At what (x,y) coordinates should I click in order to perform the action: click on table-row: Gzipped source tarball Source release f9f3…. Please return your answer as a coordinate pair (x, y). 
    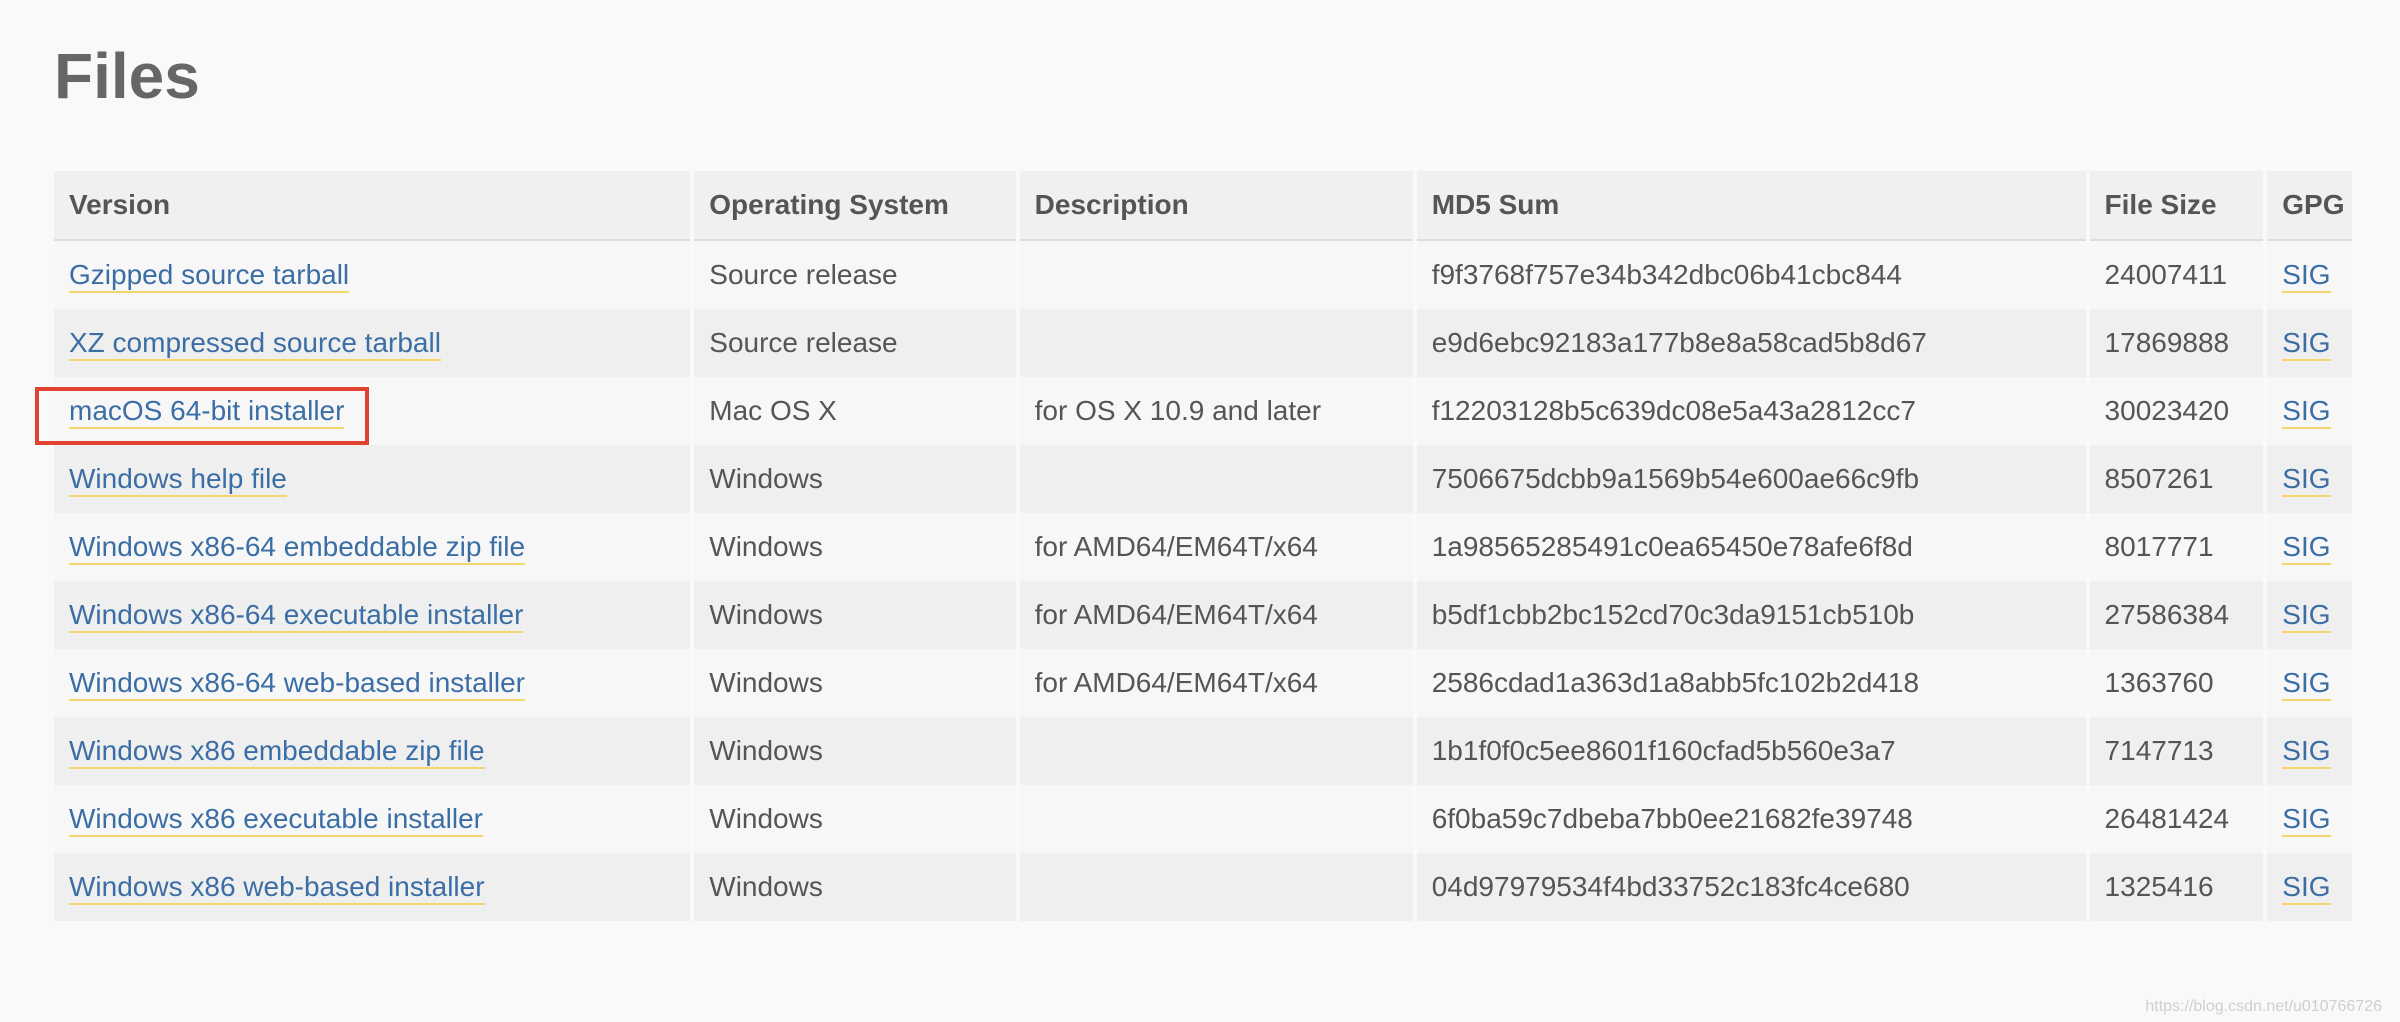
    Looking at the image, I should click on (1203, 275).